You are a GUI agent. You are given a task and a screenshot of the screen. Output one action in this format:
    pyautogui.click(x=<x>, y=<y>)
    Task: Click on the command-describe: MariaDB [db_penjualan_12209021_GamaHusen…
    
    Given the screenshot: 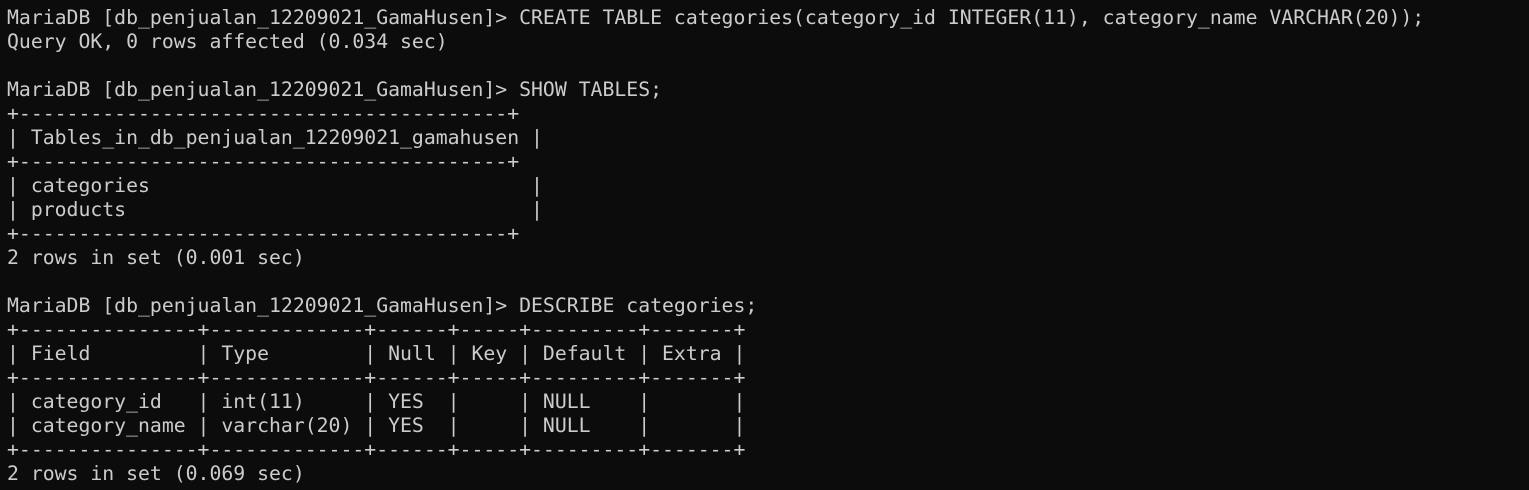 What is the action you would take?
    pyautogui.click(x=382, y=305)
    